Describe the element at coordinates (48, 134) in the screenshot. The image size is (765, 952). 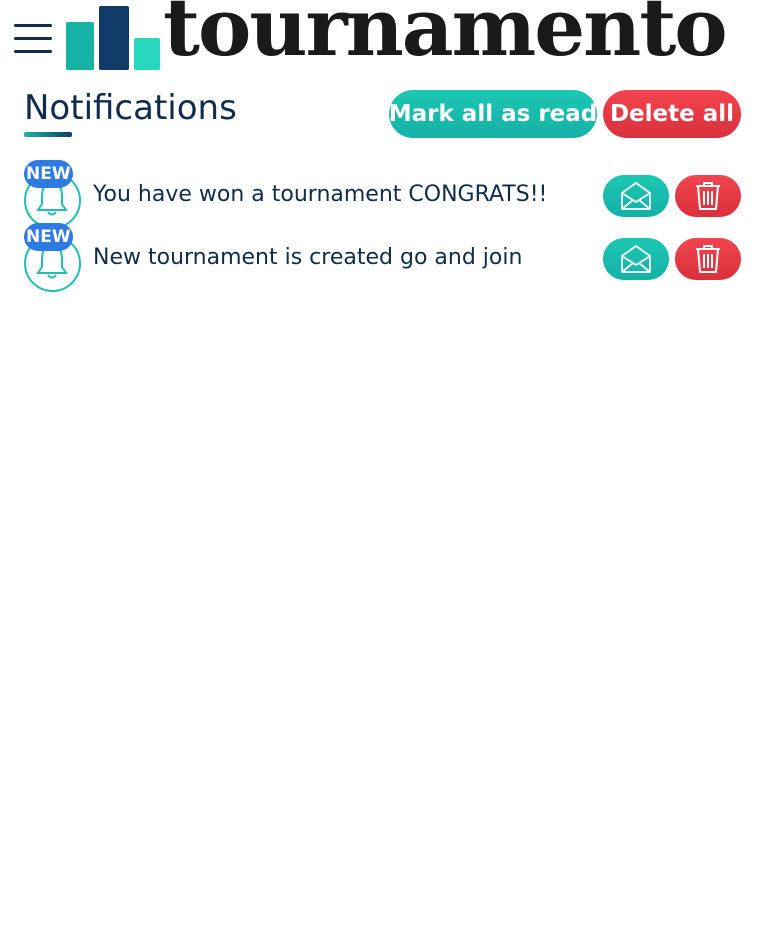
I see `title-underline` at that location.